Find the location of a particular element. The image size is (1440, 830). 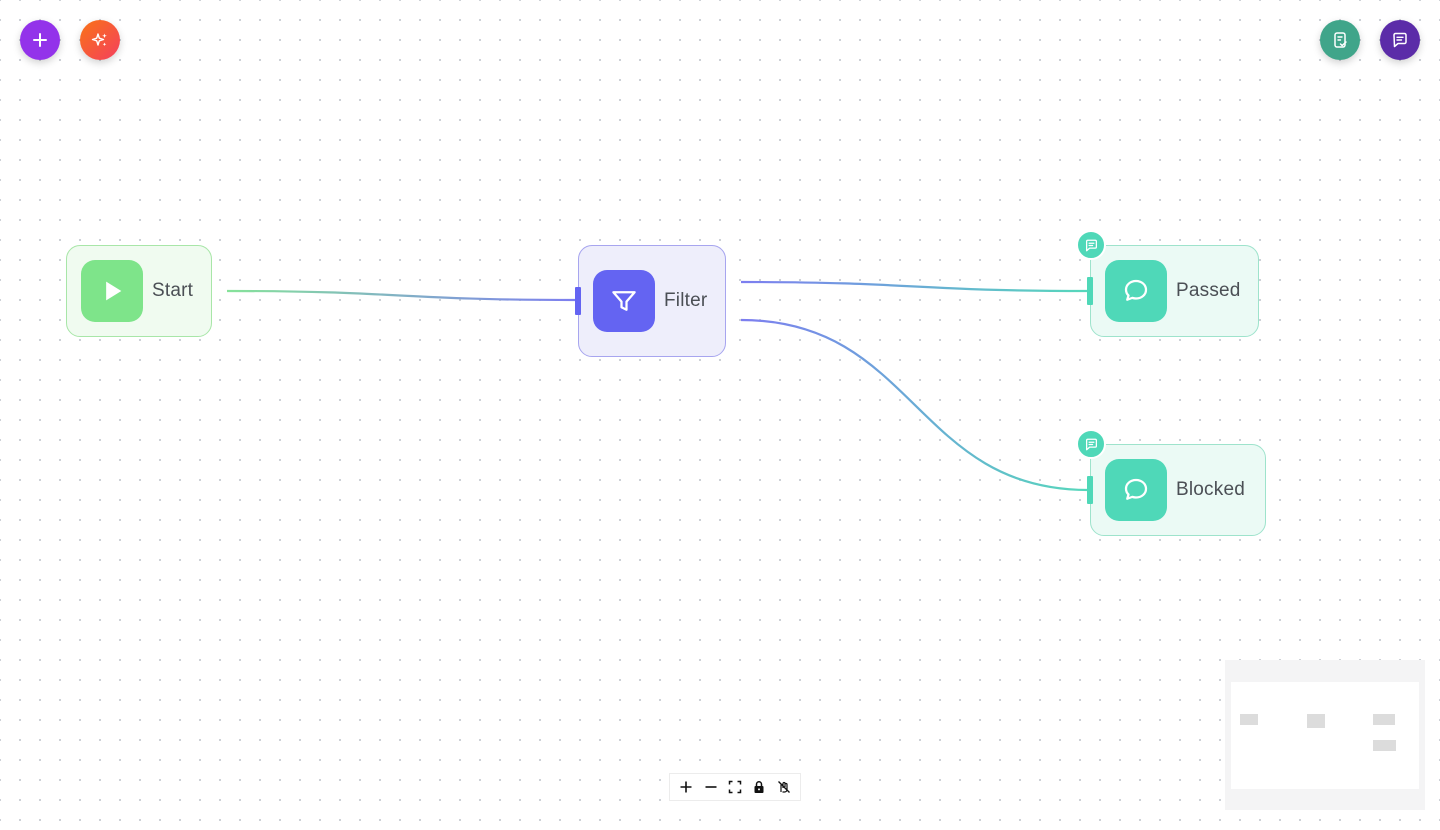

filter-node: Filter is located at coordinates (652, 301).